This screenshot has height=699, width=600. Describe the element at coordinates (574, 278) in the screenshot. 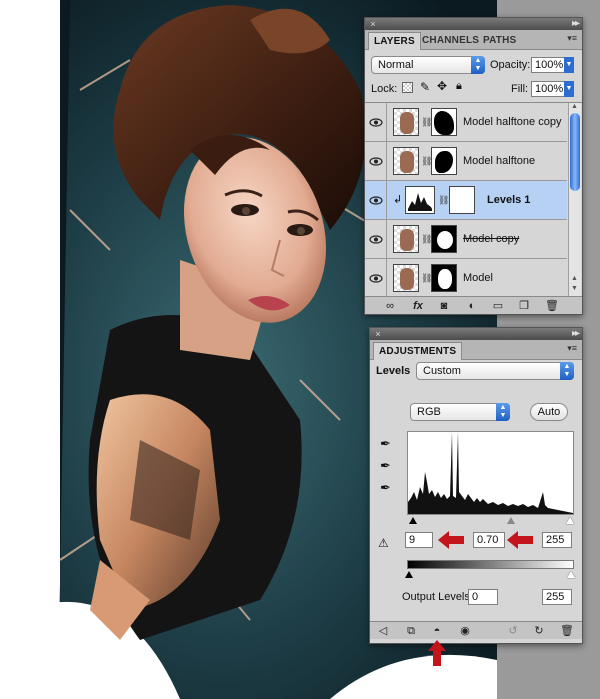

I see `scroll-down-icon: ▲` at that location.